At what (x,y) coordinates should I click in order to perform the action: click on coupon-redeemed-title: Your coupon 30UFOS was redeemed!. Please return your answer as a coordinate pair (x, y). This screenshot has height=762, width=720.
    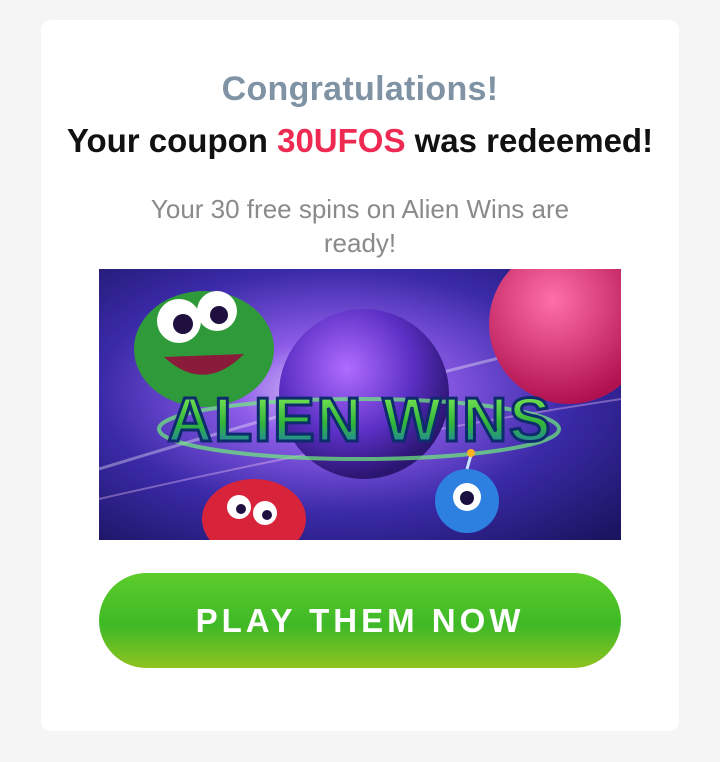
    Looking at the image, I should click on (360, 141).